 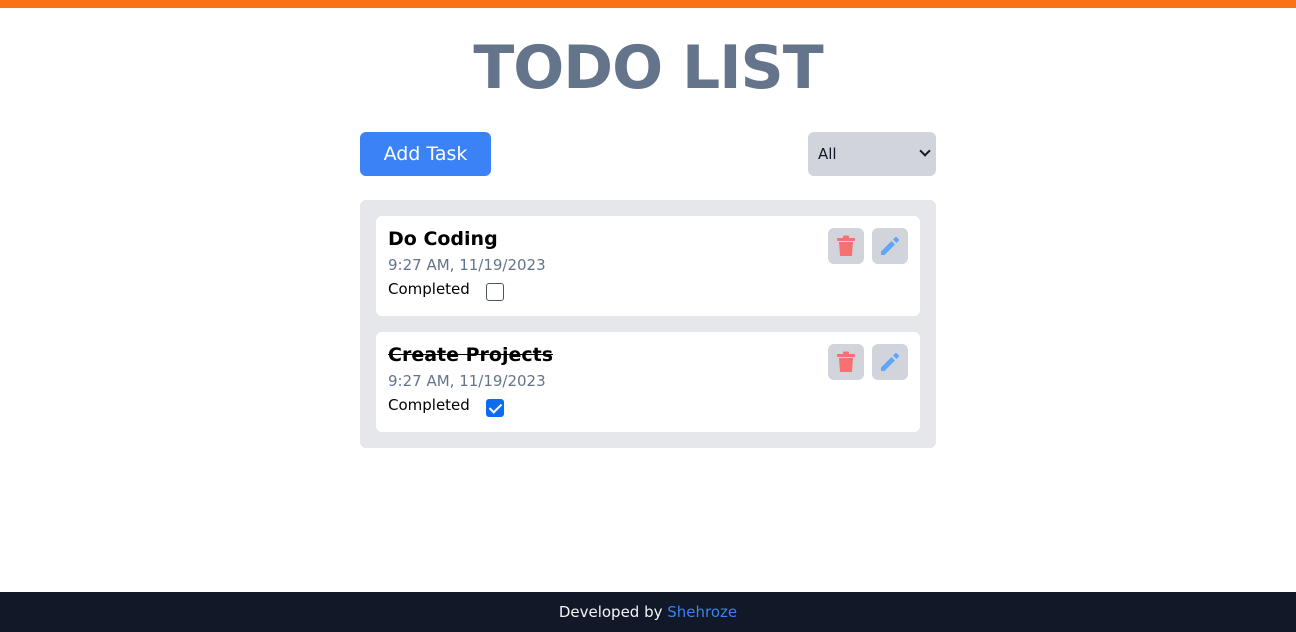 I want to click on status-filter-select: All, so click(x=872, y=154).